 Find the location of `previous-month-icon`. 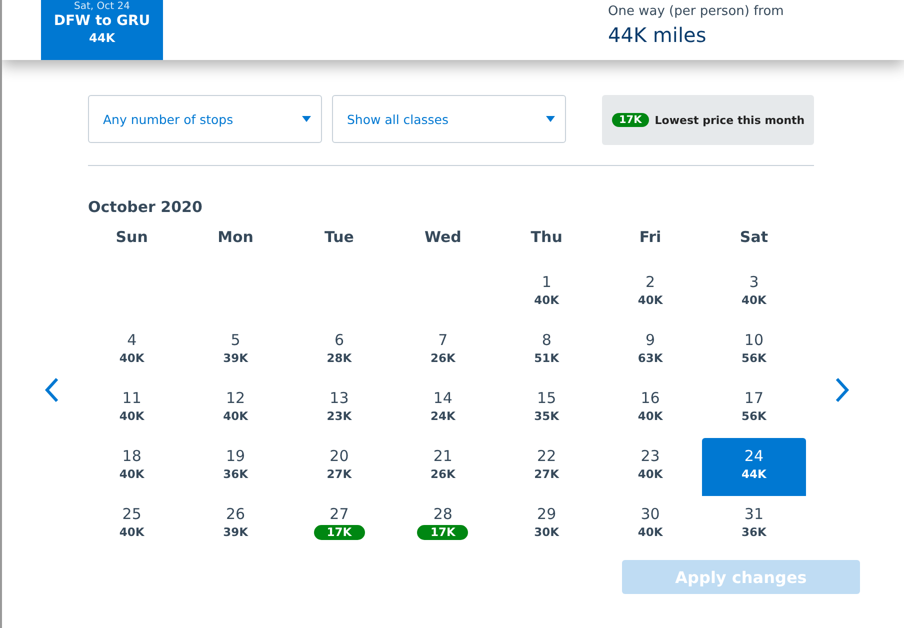

previous-month-icon is located at coordinates (52, 390).